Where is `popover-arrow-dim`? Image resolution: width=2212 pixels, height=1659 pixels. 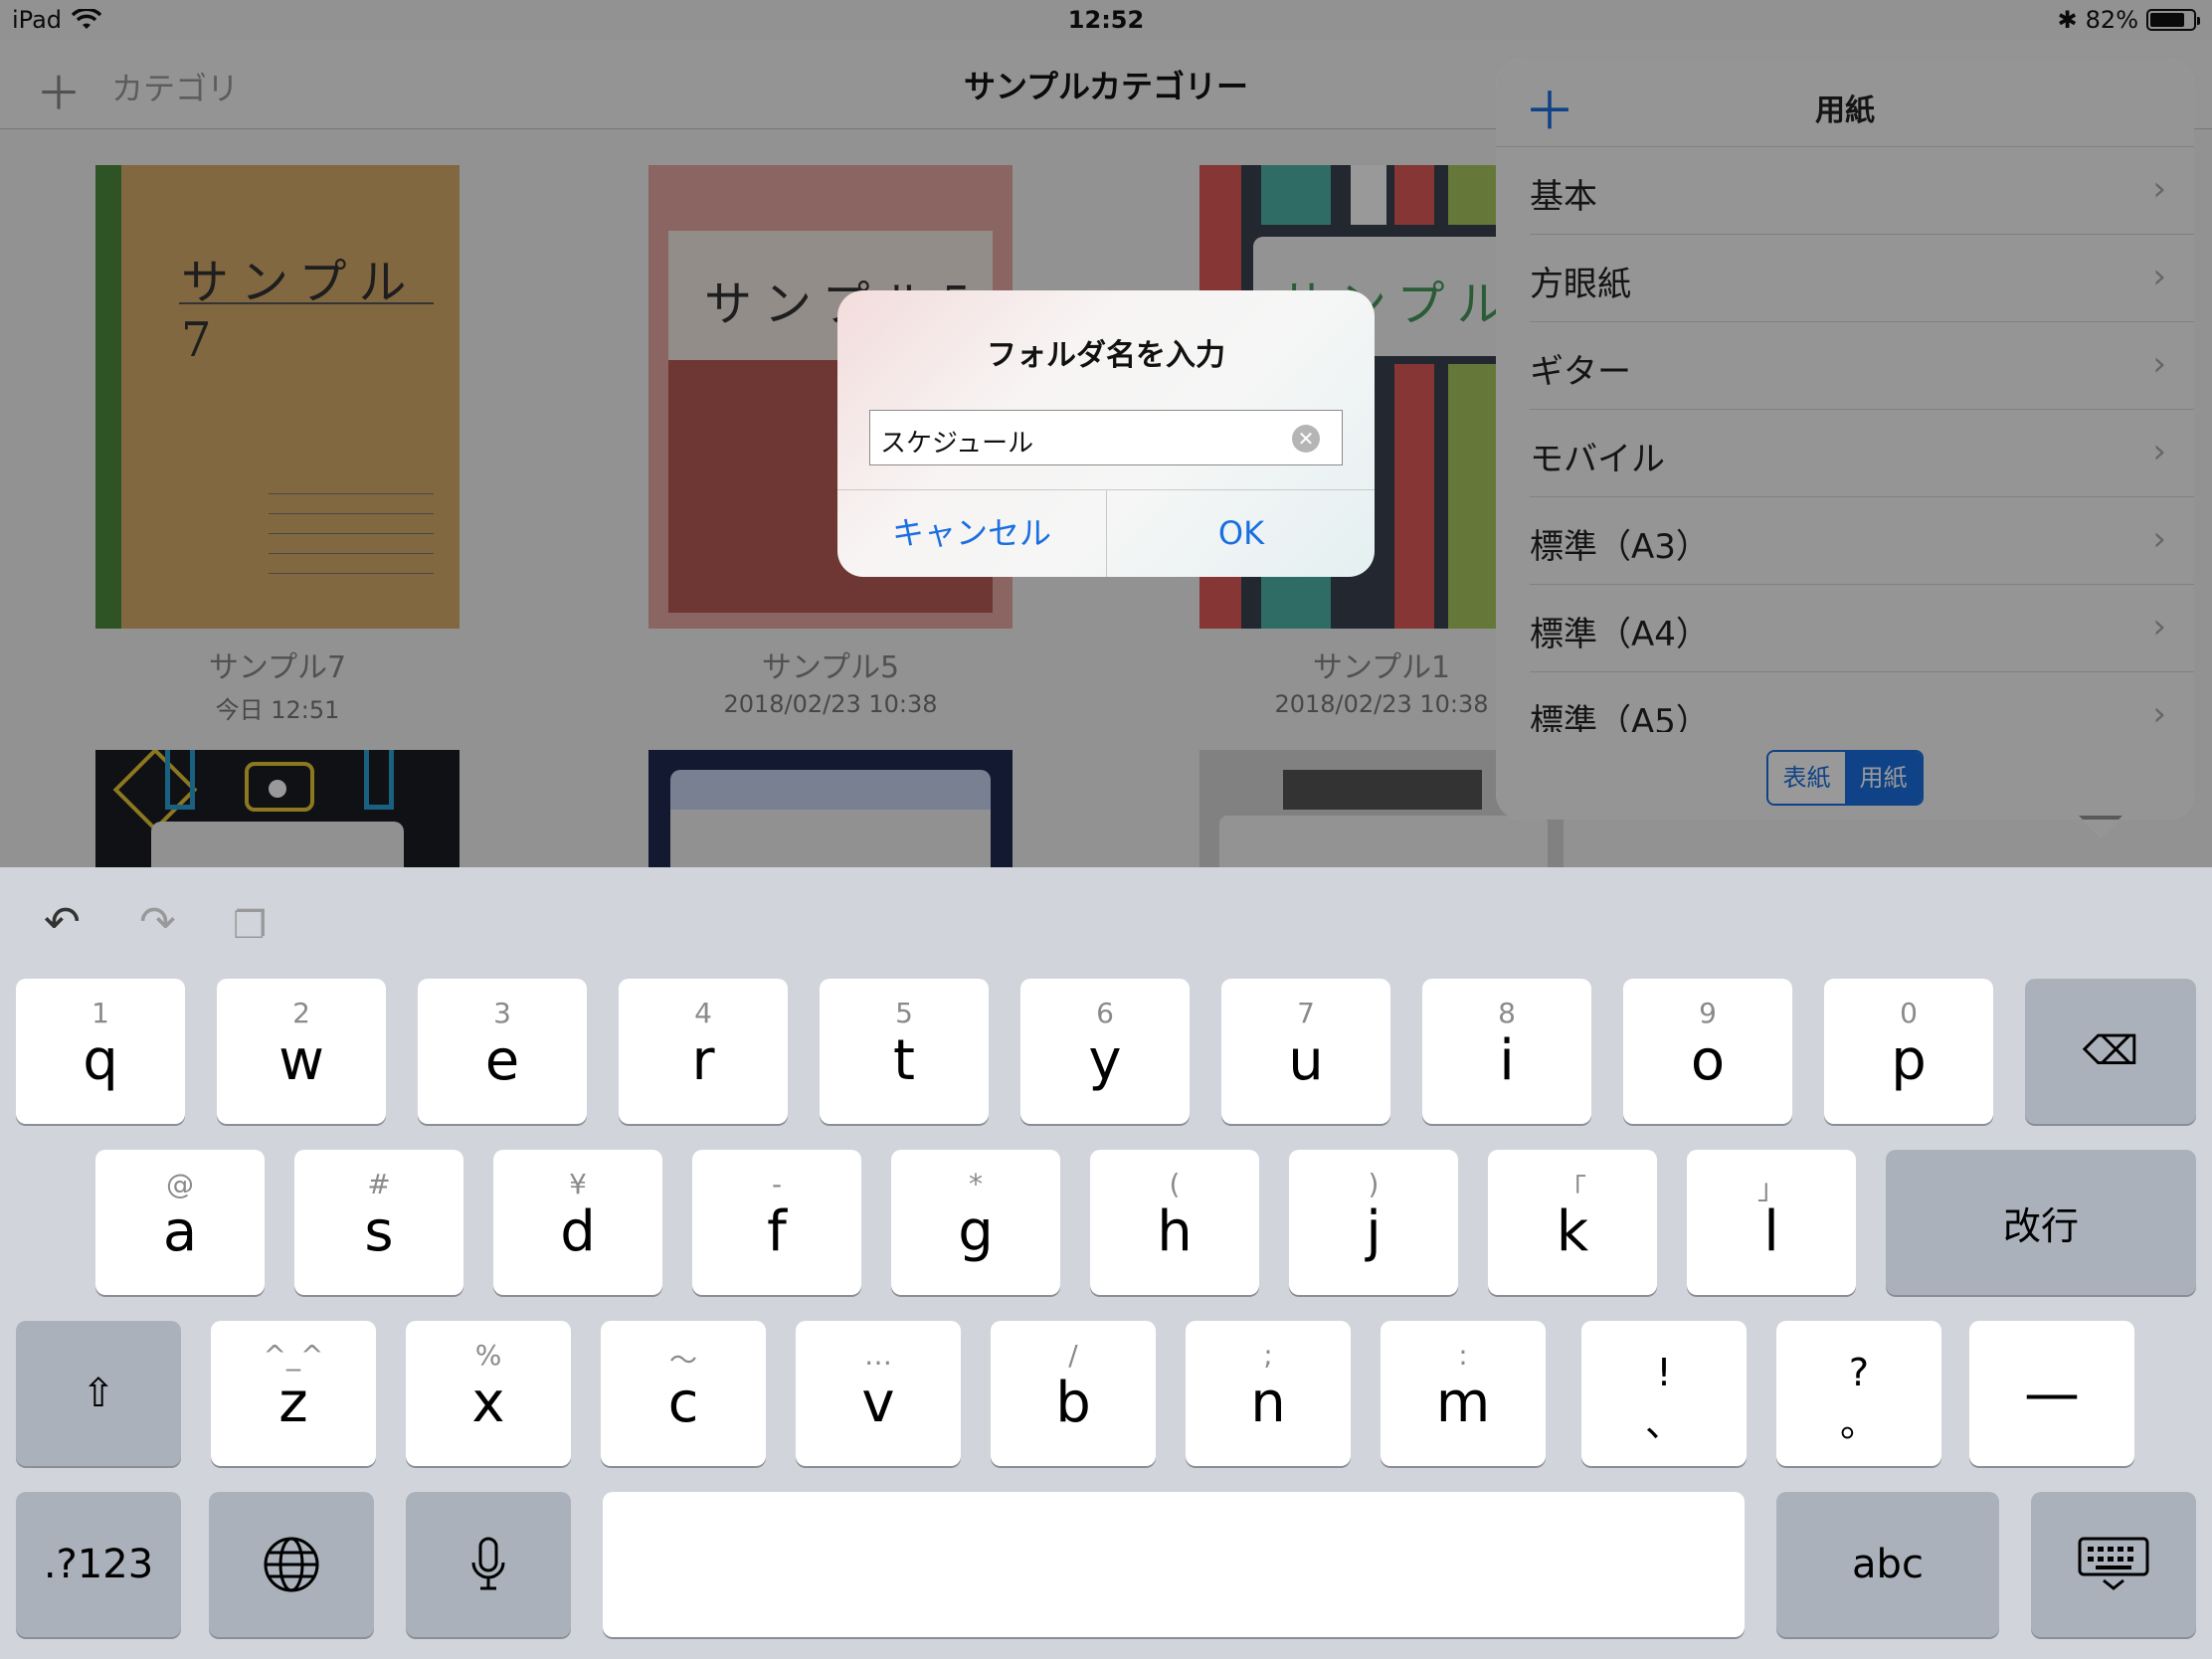 popover-arrow-dim is located at coordinates (2100, 826).